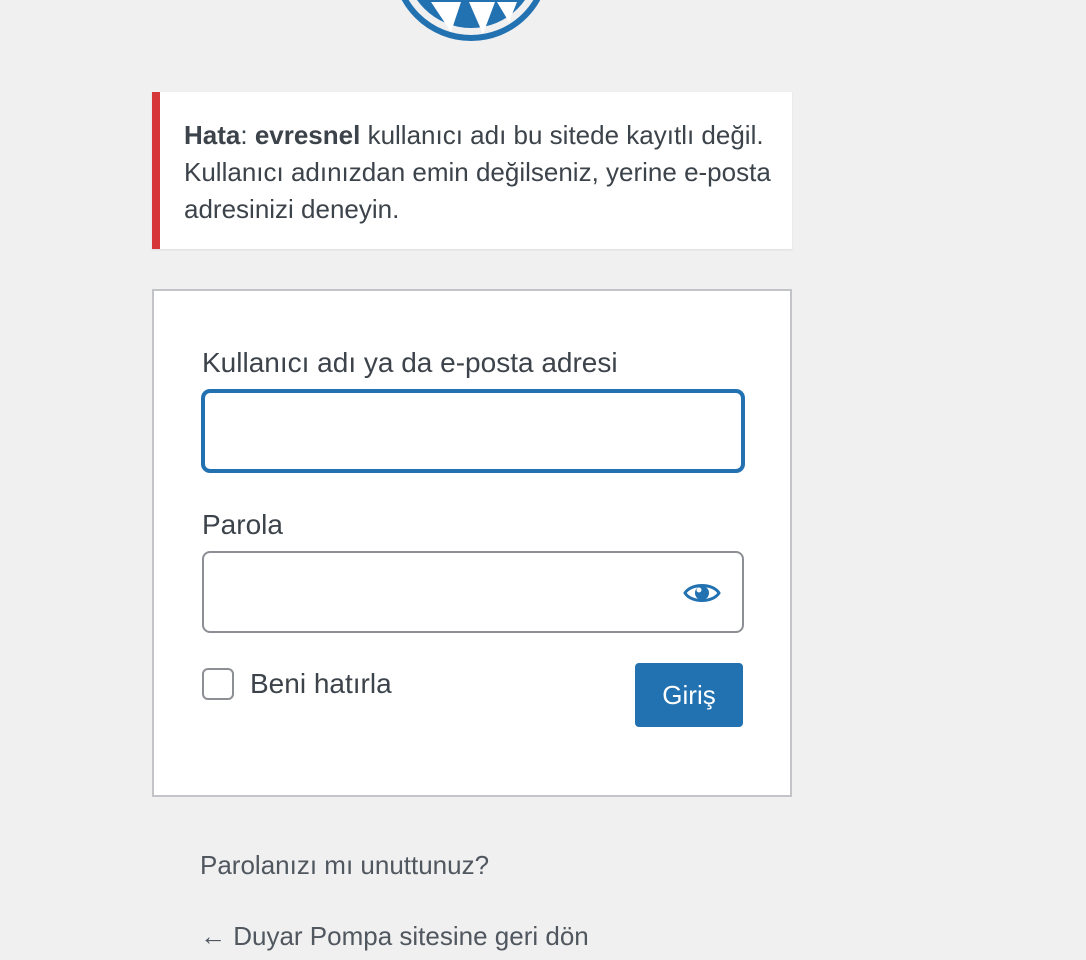  What do you see at coordinates (218, 684) in the screenshot?
I see `remember-me-checkbox` at bounding box center [218, 684].